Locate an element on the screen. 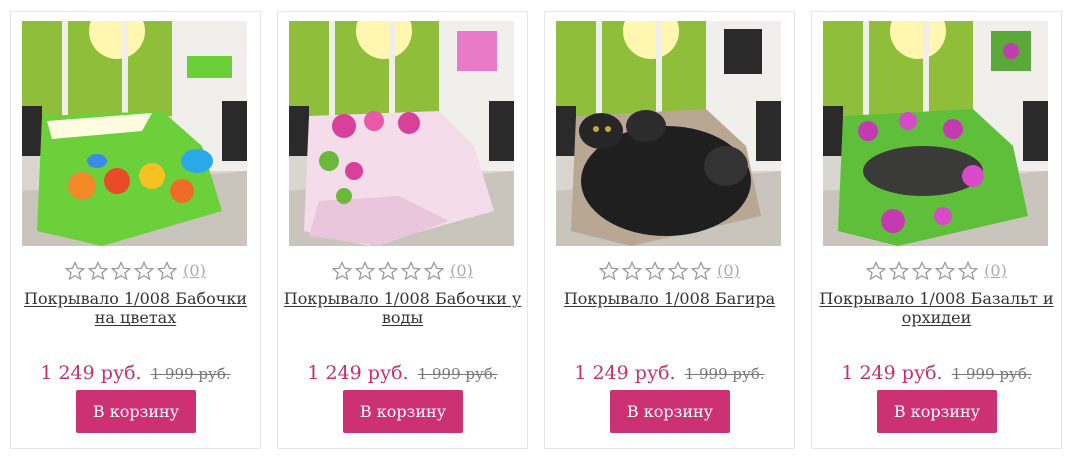 The image size is (1069, 461). bedroom-photo-basalt-orchids is located at coordinates (935, 133).